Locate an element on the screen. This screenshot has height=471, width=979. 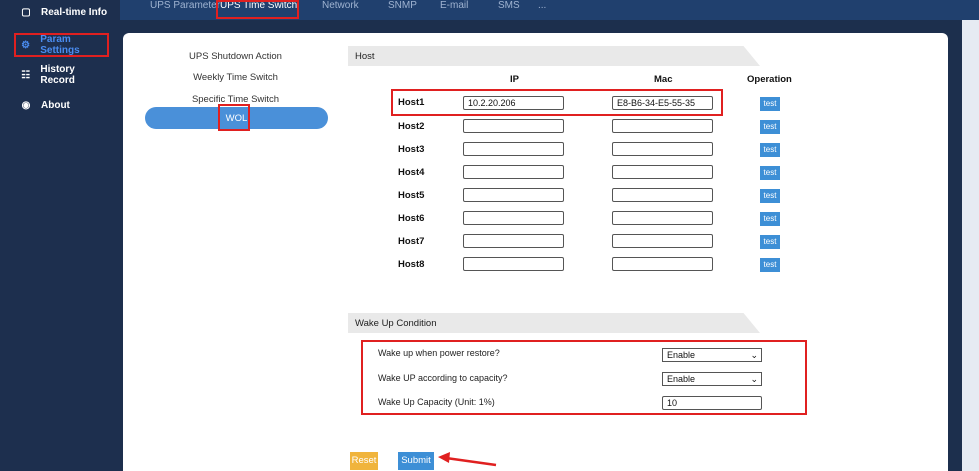
host-label: Host6 is located at coordinates (411, 218).